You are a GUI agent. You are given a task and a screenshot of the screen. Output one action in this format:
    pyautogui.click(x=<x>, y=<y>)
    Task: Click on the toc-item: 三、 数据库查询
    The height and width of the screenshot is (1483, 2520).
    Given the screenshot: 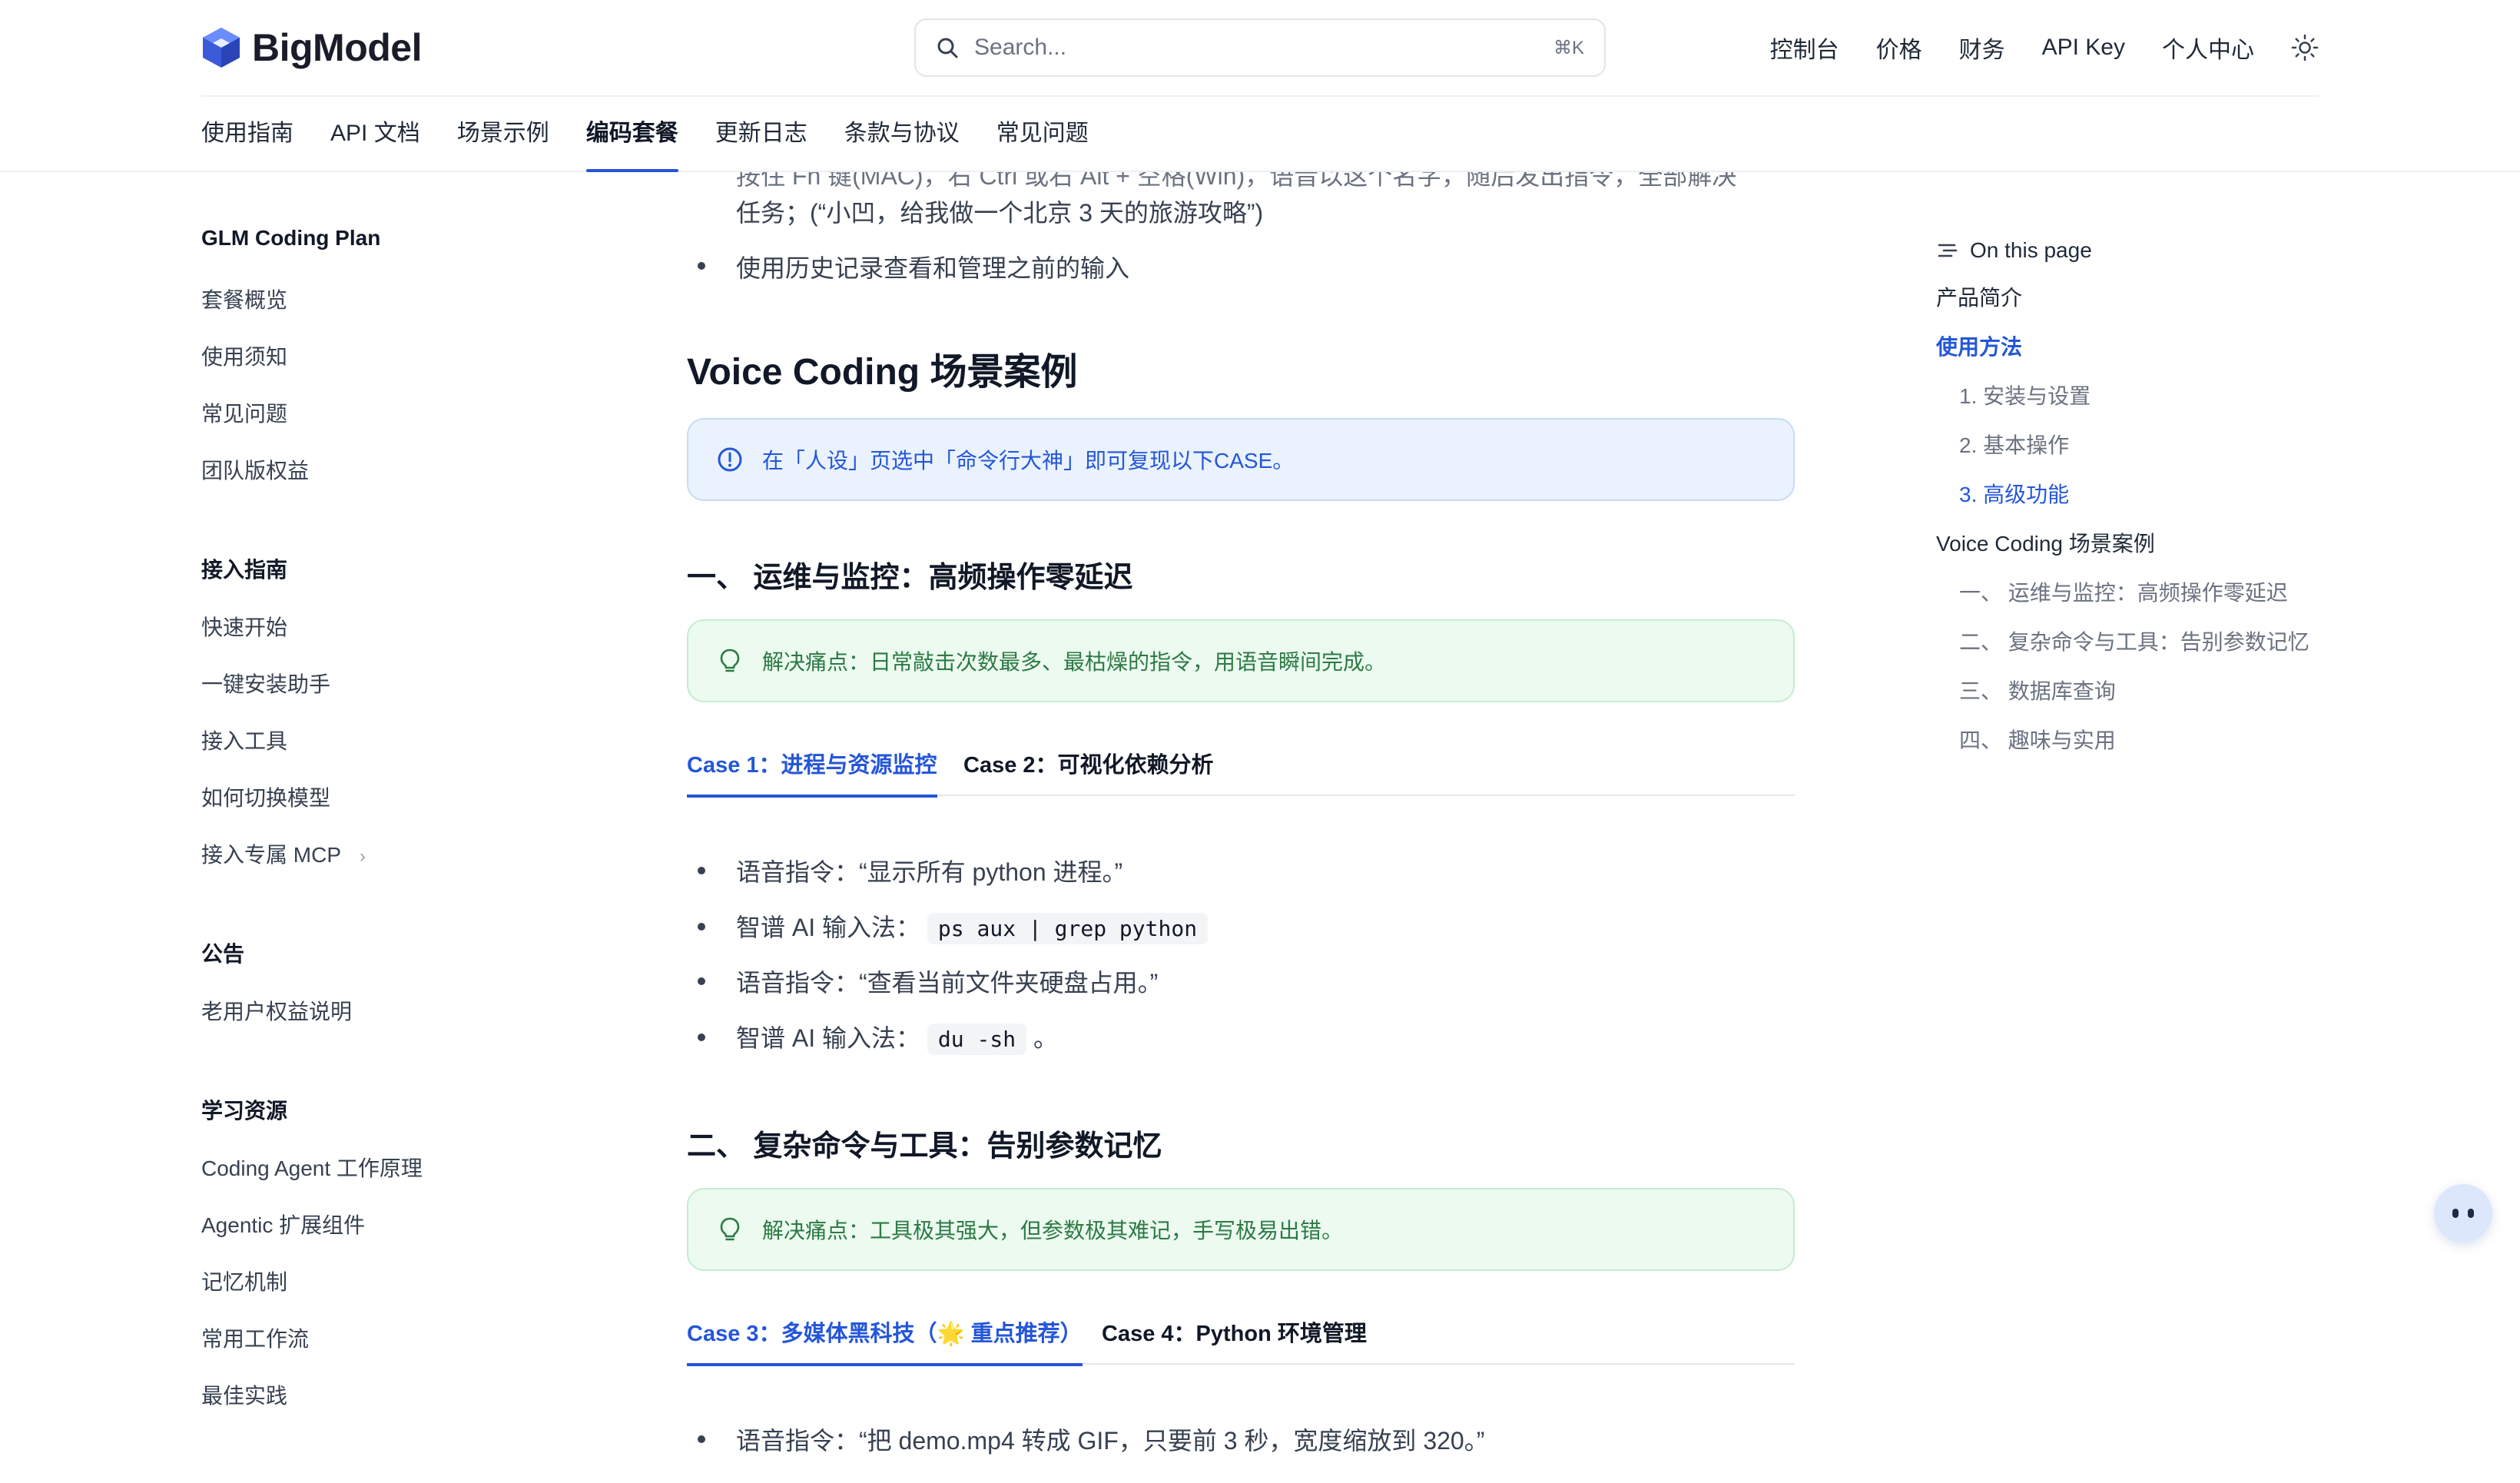 What is the action you would take?
    pyautogui.click(x=2038, y=690)
    